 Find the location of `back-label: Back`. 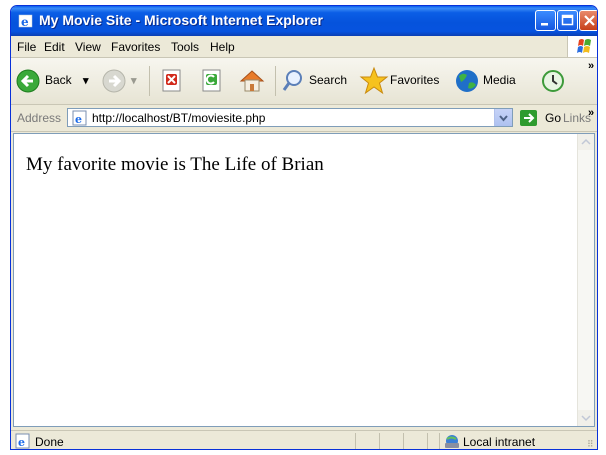

back-label: Back is located at coordinates (58, 80).